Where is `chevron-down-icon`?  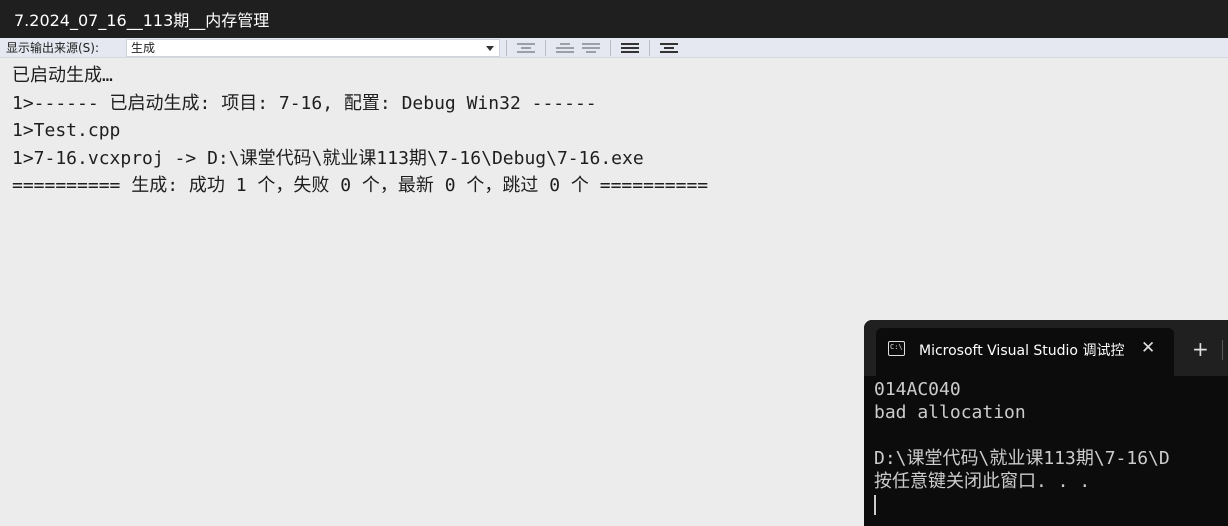
chevron-down-icon is located at coordinates (490, 48).